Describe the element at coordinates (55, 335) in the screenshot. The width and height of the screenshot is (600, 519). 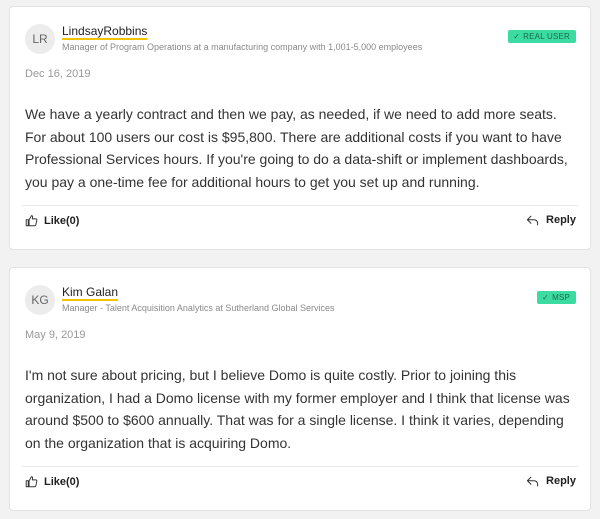
I see `review-date: May 9, 2019` at that location.